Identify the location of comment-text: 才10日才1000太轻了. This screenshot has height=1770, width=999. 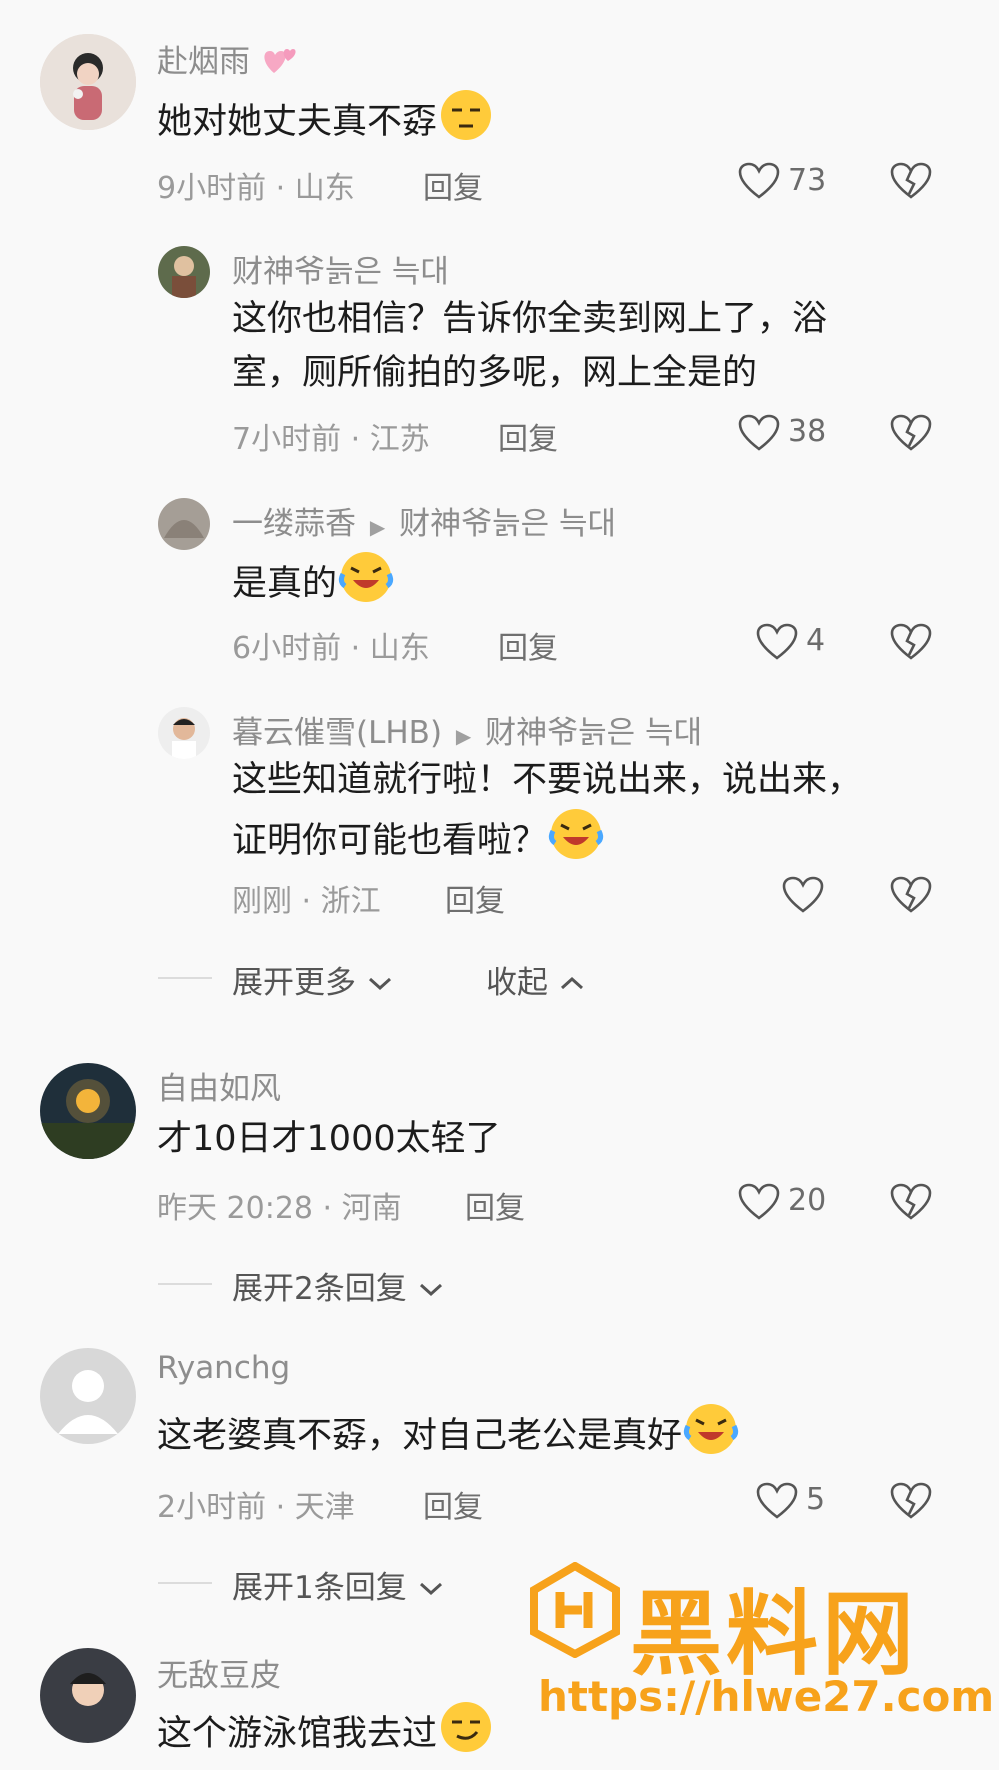
(329, 1139).